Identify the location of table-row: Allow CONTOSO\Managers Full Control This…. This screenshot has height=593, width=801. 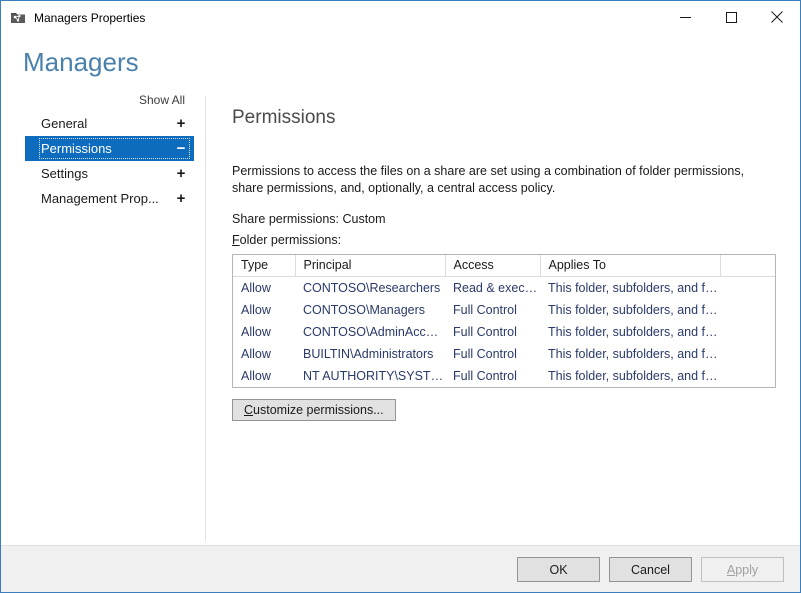
(504, 310).